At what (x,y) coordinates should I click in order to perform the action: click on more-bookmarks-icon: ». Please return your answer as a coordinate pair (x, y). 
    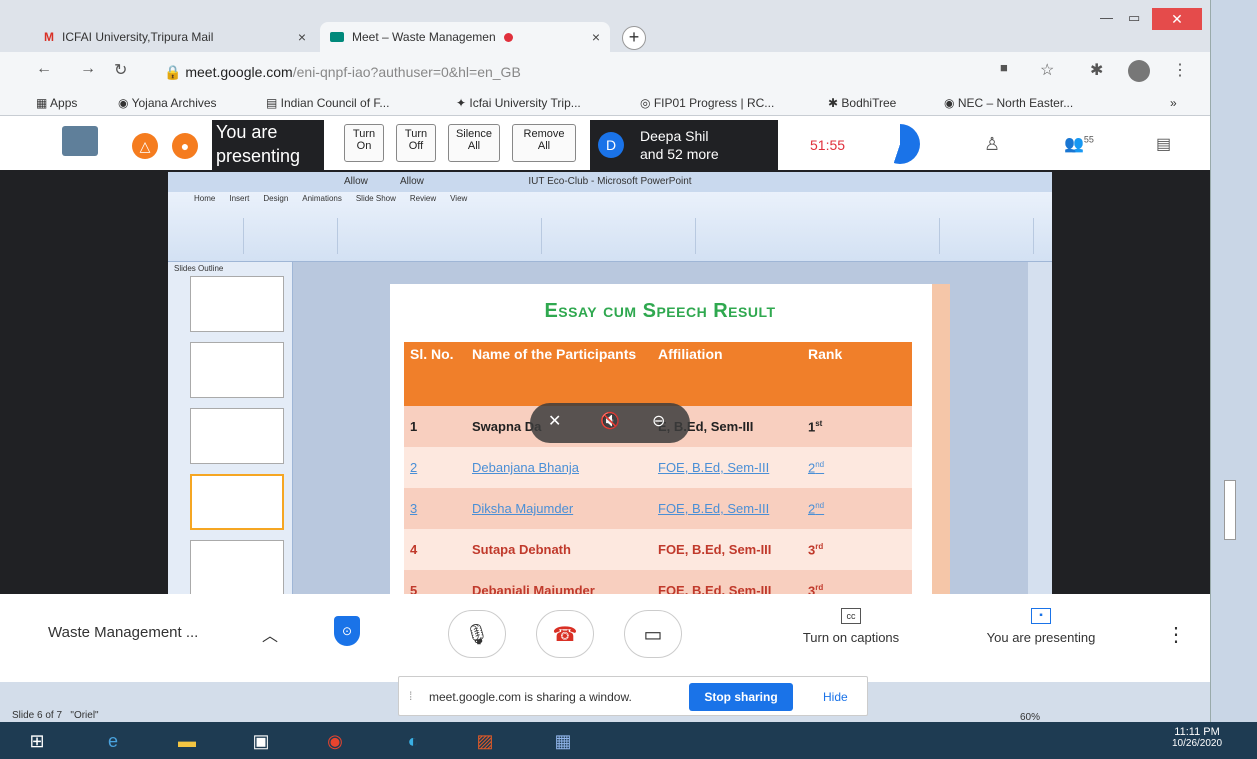
    Looking at the image, I should click on (1173, 103).